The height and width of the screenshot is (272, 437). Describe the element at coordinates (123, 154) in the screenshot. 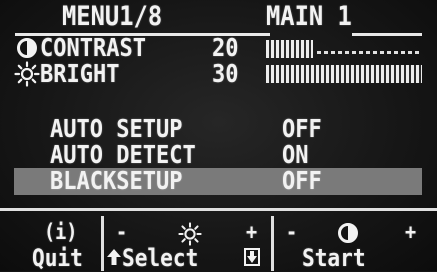

I see `option-label: AUTO DETECT` at that location.